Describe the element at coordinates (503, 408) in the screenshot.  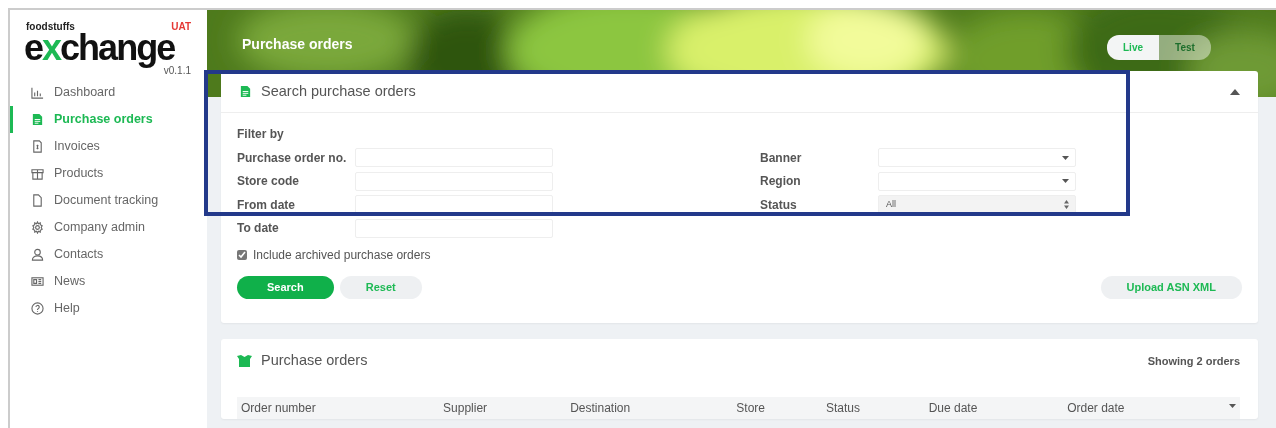
I see `column-header: Supplier` at that location.